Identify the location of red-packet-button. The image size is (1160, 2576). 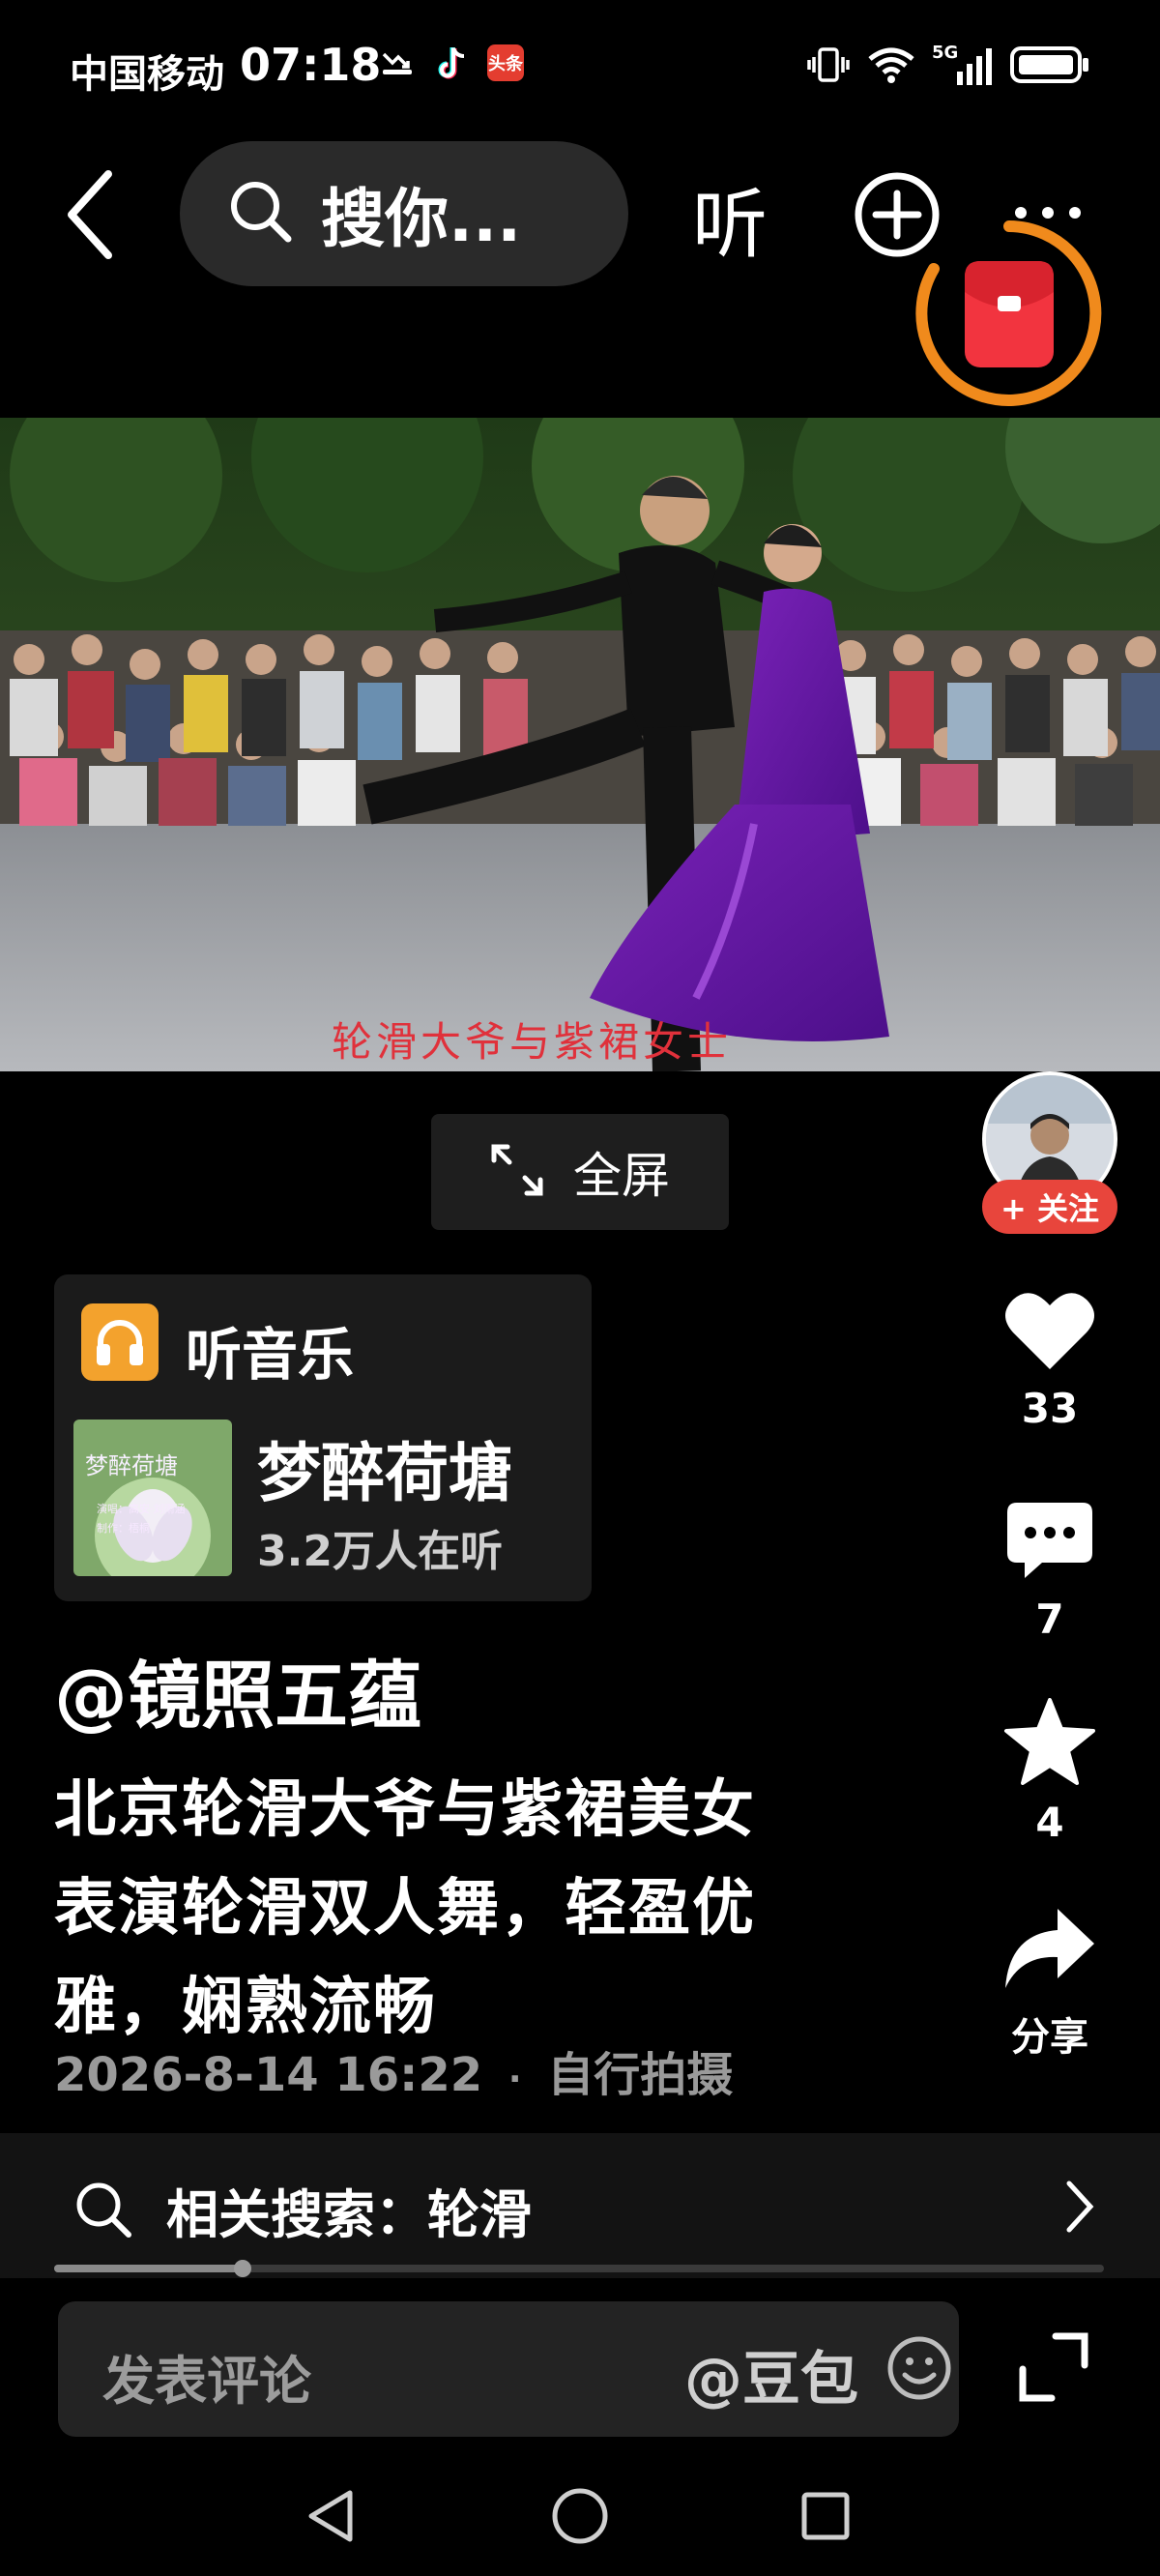
(1009, 313).